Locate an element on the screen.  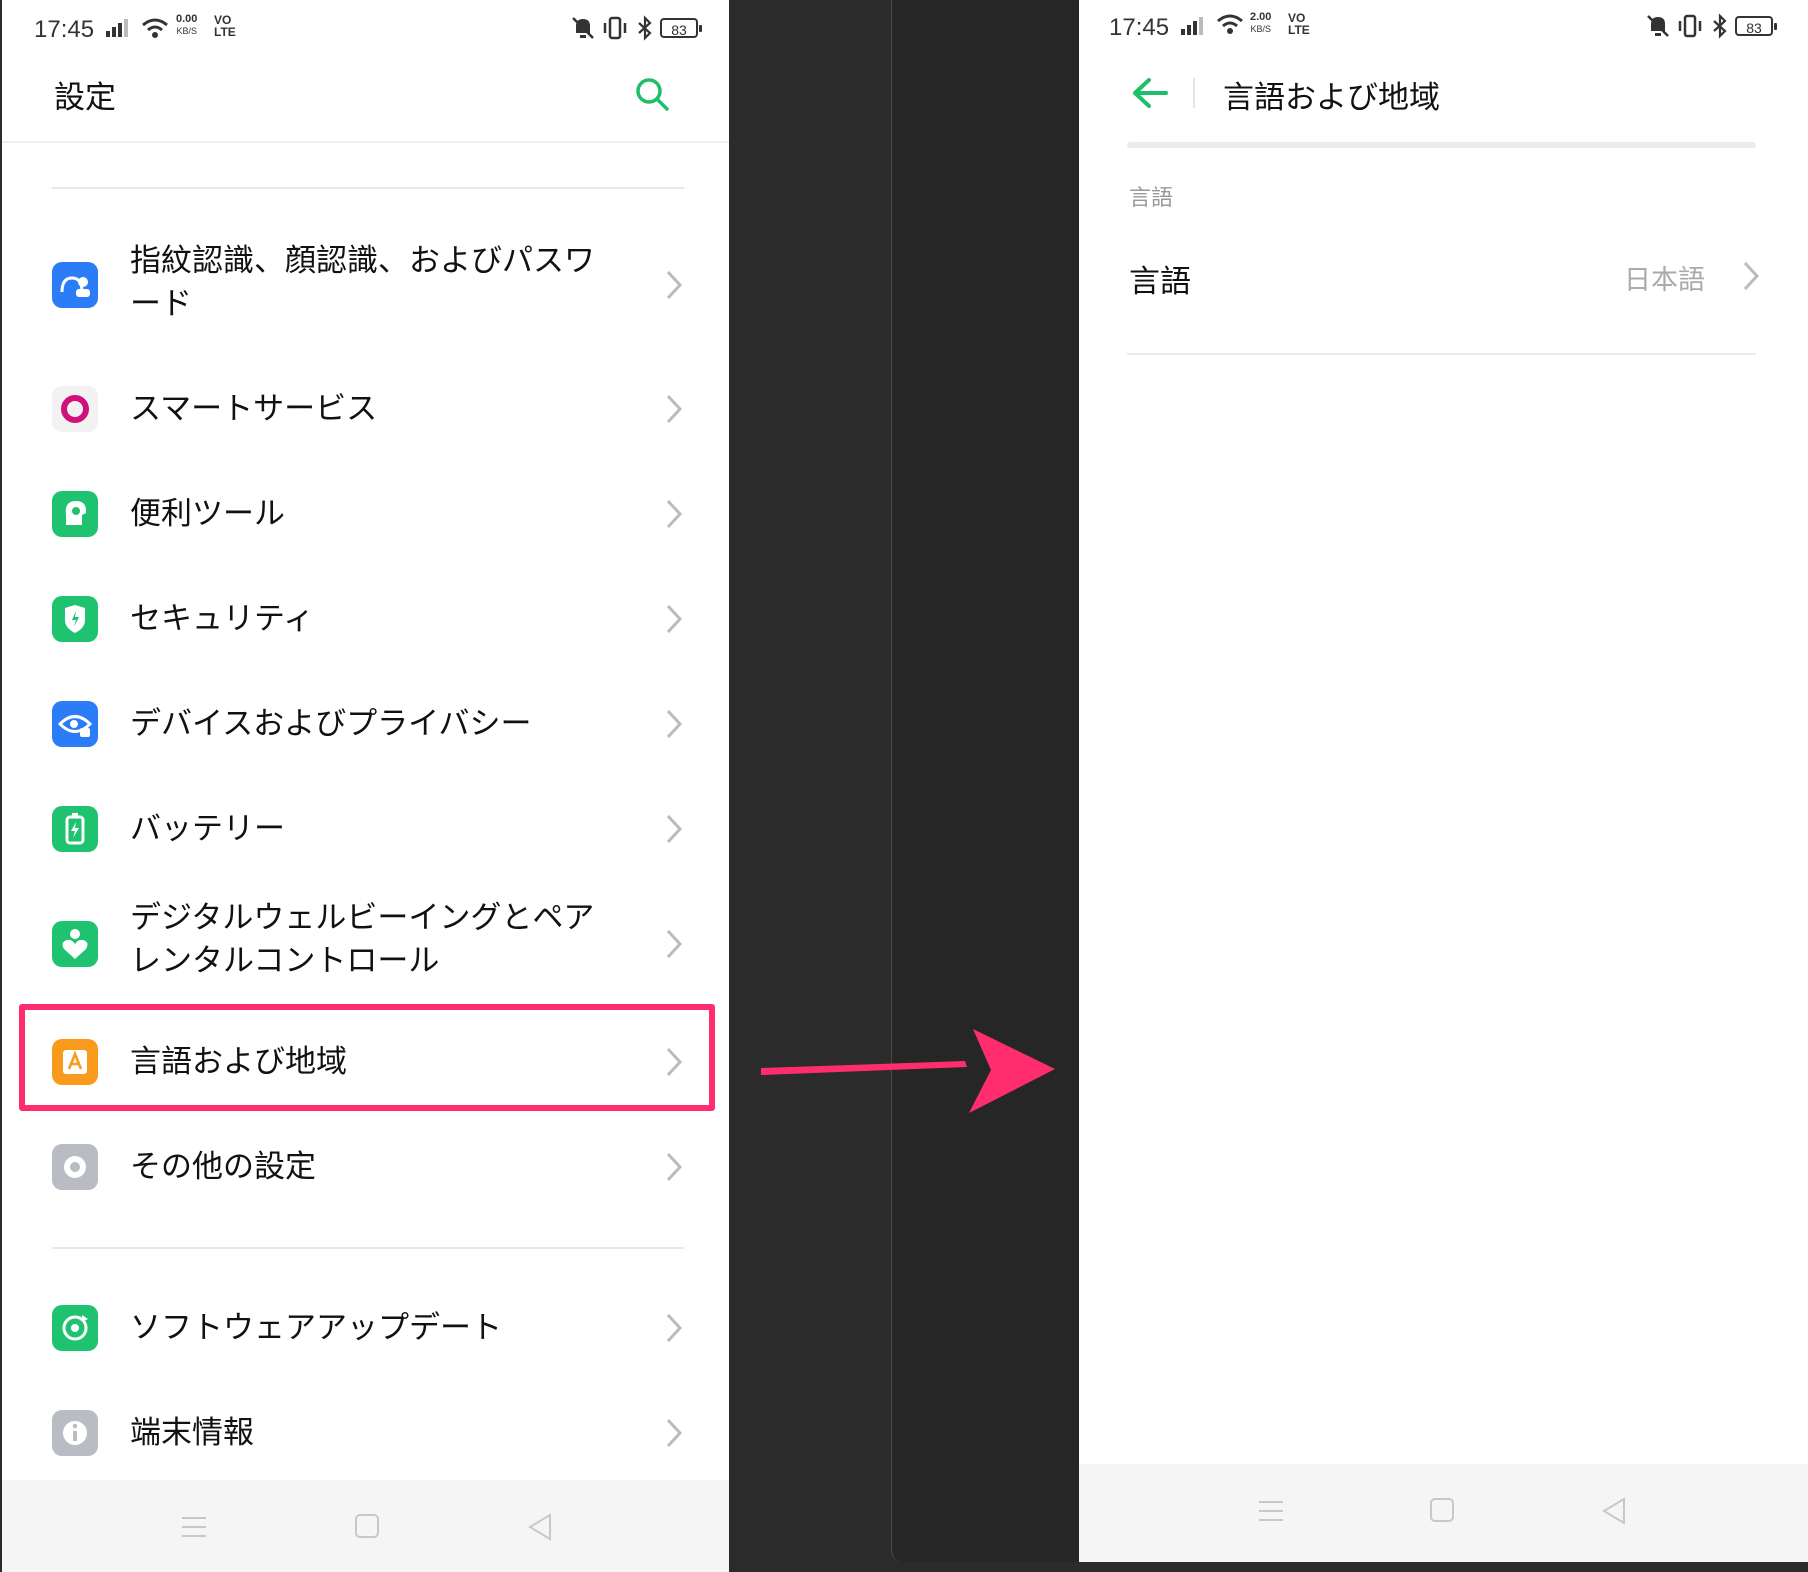
settings-item-security: セキュリティ is located at coordinates (365, 620).